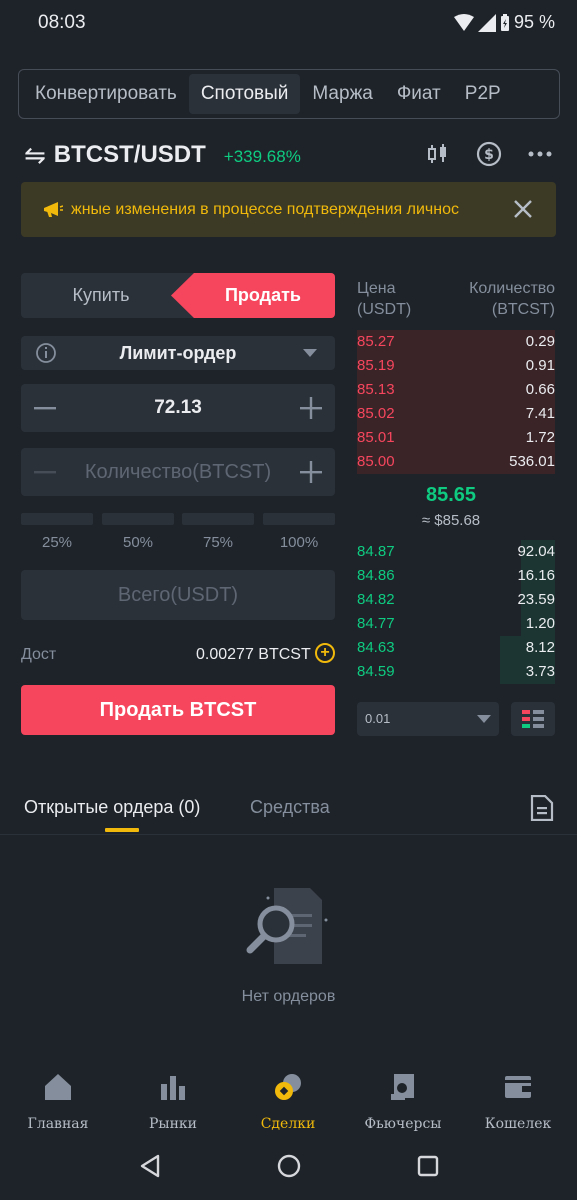 Image resolution: width=577 pixels, height=1200 pixels. I want to click on ask-row: 85.27 0.29, so click(456, 342).